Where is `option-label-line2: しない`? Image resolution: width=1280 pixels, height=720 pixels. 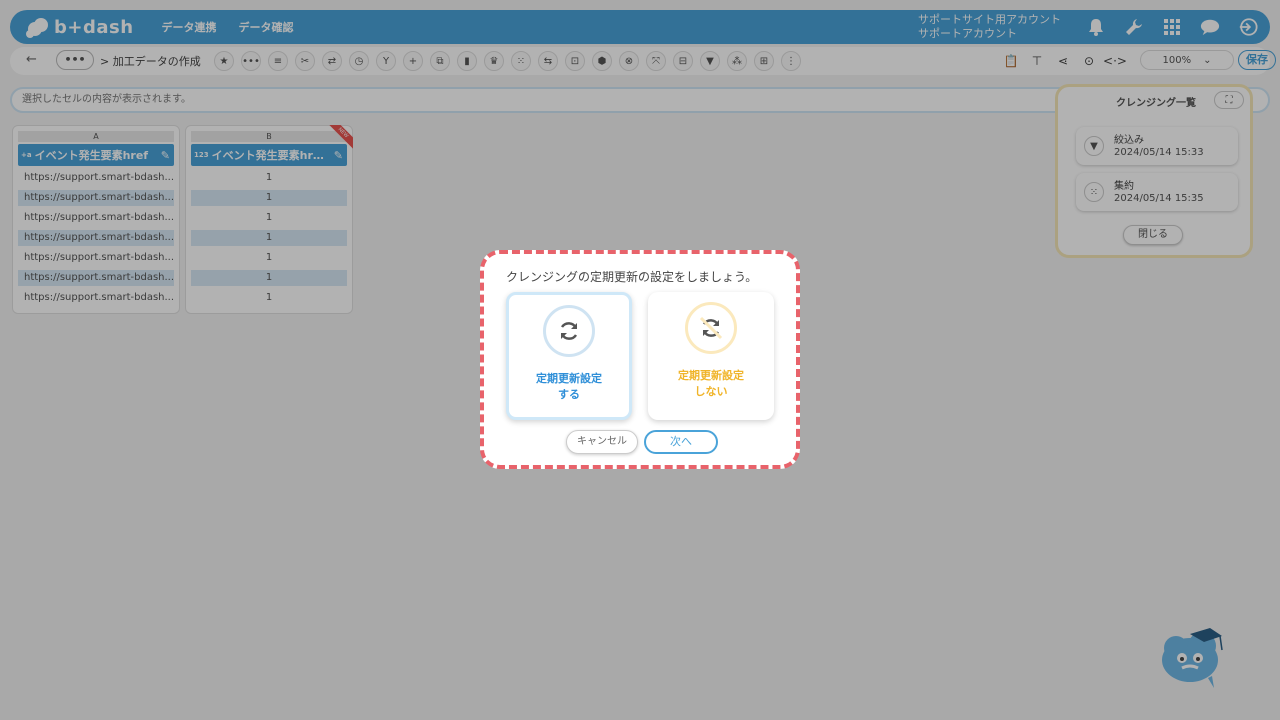 option-label-line2: しない is located at coordinates (711, 391).